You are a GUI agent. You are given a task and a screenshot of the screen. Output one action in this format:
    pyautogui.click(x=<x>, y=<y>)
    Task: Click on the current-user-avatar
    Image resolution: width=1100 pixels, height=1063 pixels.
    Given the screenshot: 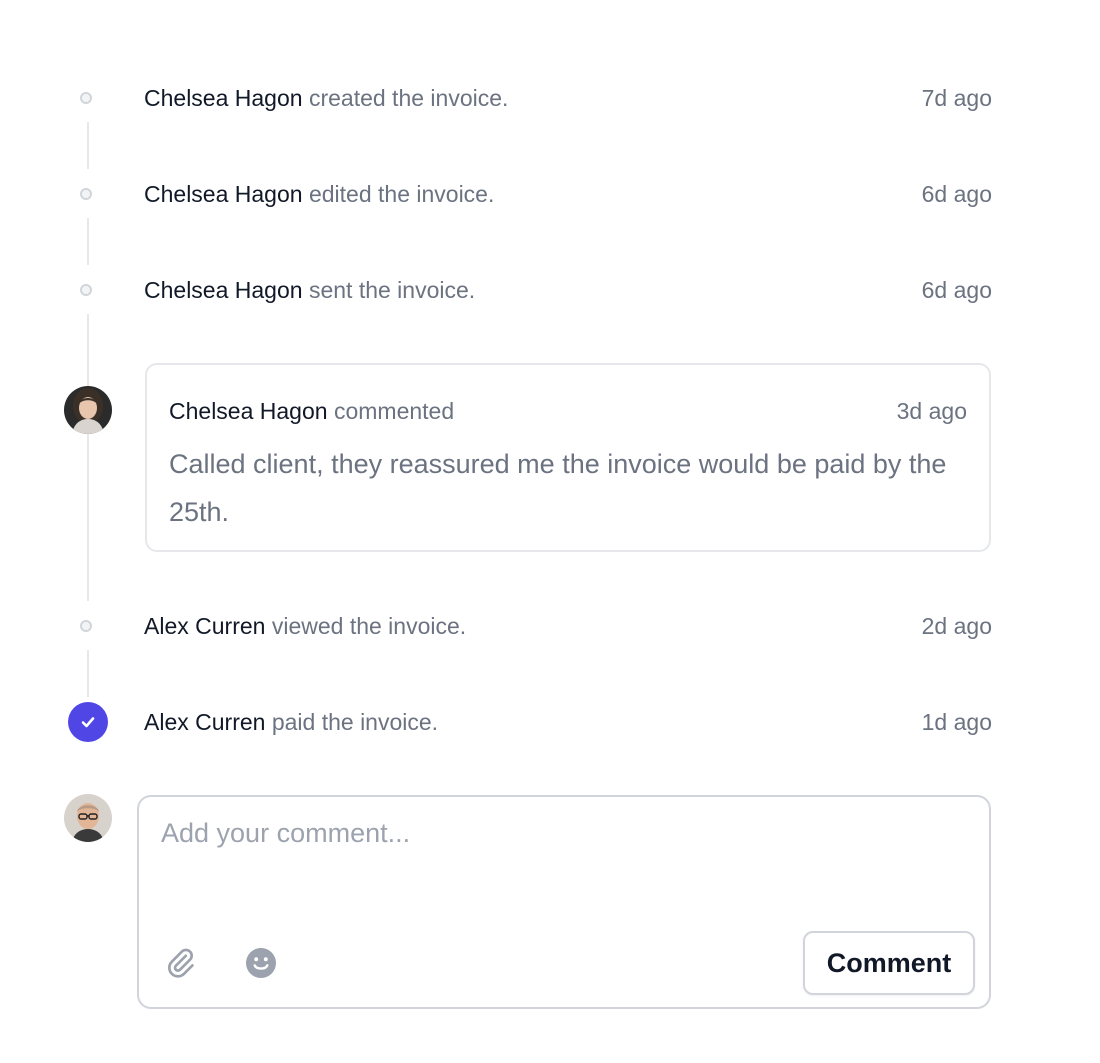 What is the action you would take?
    pyautogui.click(x=88, y=818)
    